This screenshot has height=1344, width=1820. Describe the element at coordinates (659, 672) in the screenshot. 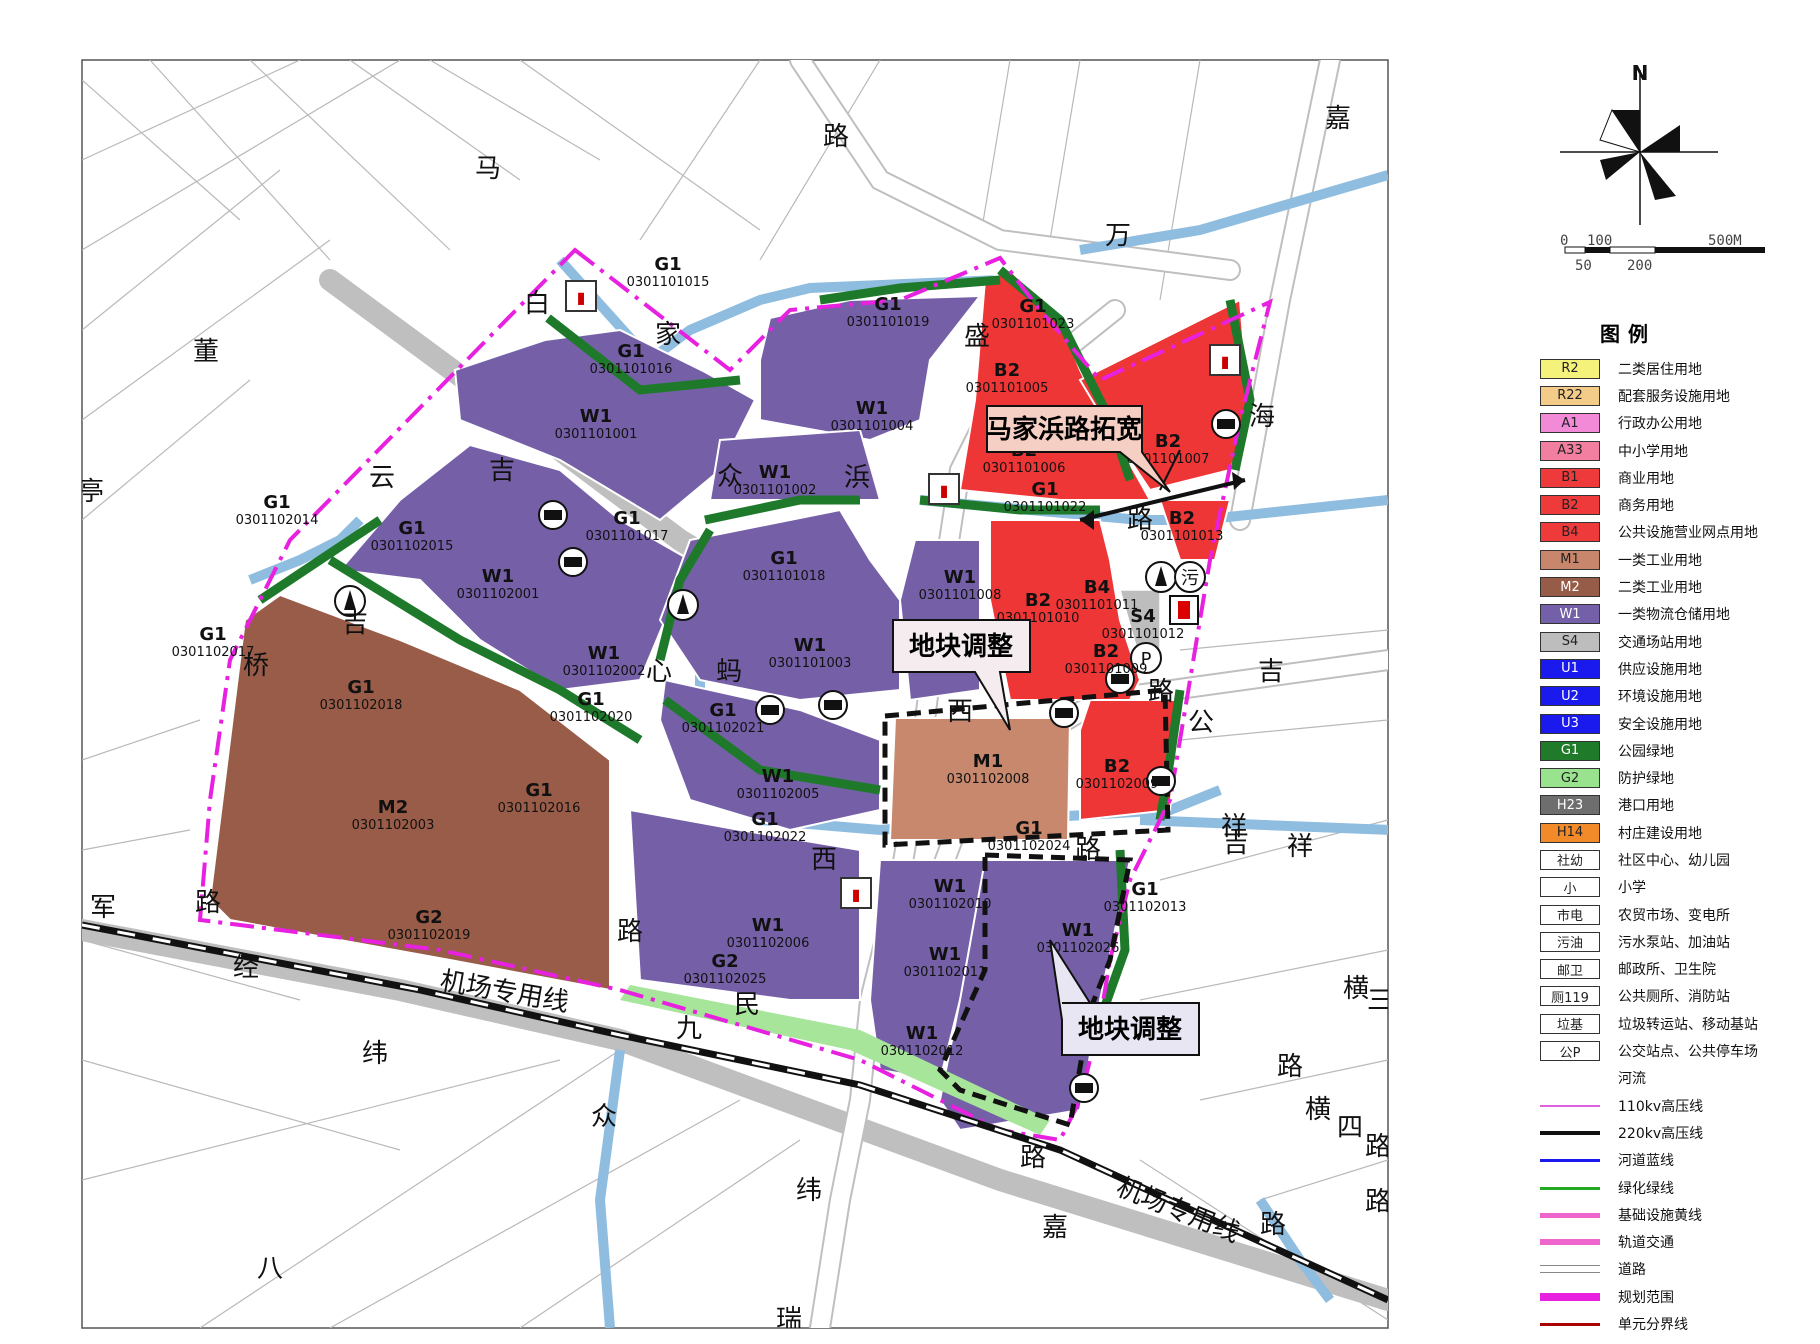

I see `road-label: 心` at that location.